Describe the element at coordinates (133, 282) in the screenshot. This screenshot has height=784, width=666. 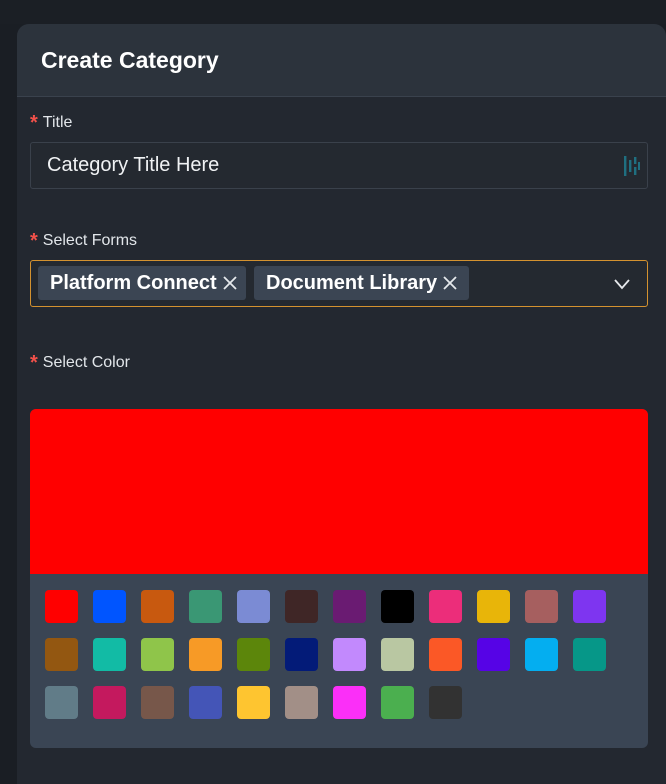
I see `tag-label: Platform Connect` at that location.